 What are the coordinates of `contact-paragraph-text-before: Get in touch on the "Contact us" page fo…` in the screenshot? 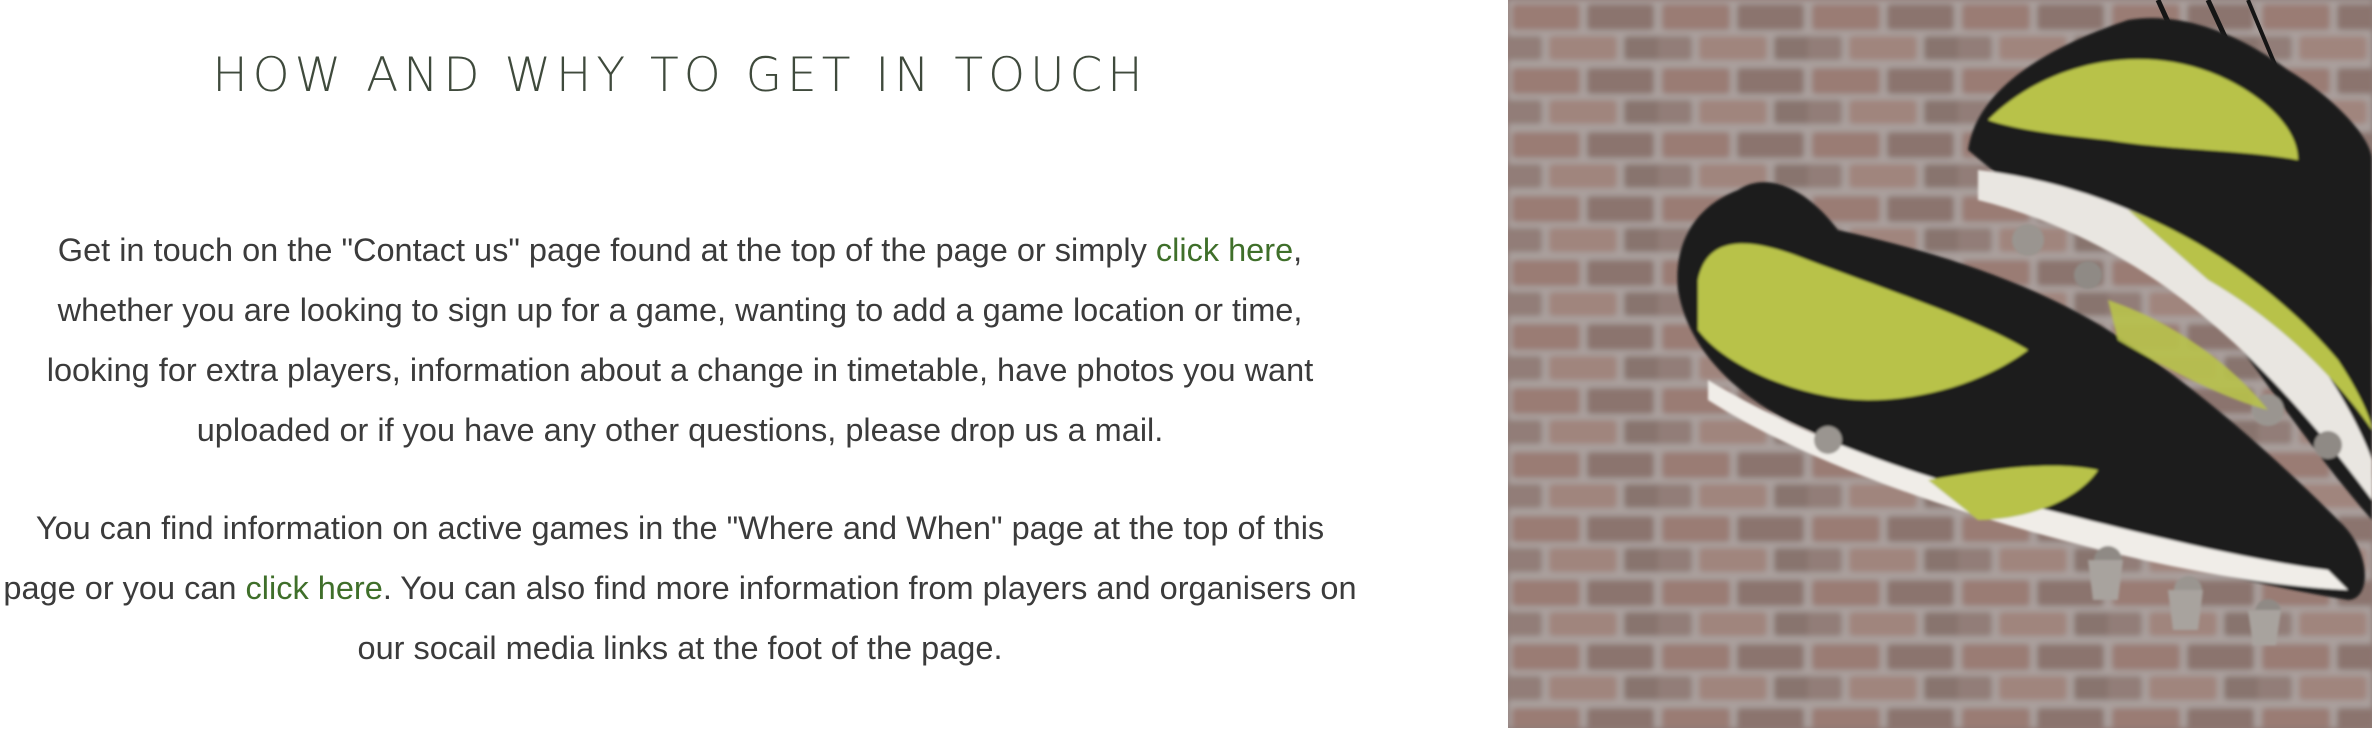 It's located at (606, 250).